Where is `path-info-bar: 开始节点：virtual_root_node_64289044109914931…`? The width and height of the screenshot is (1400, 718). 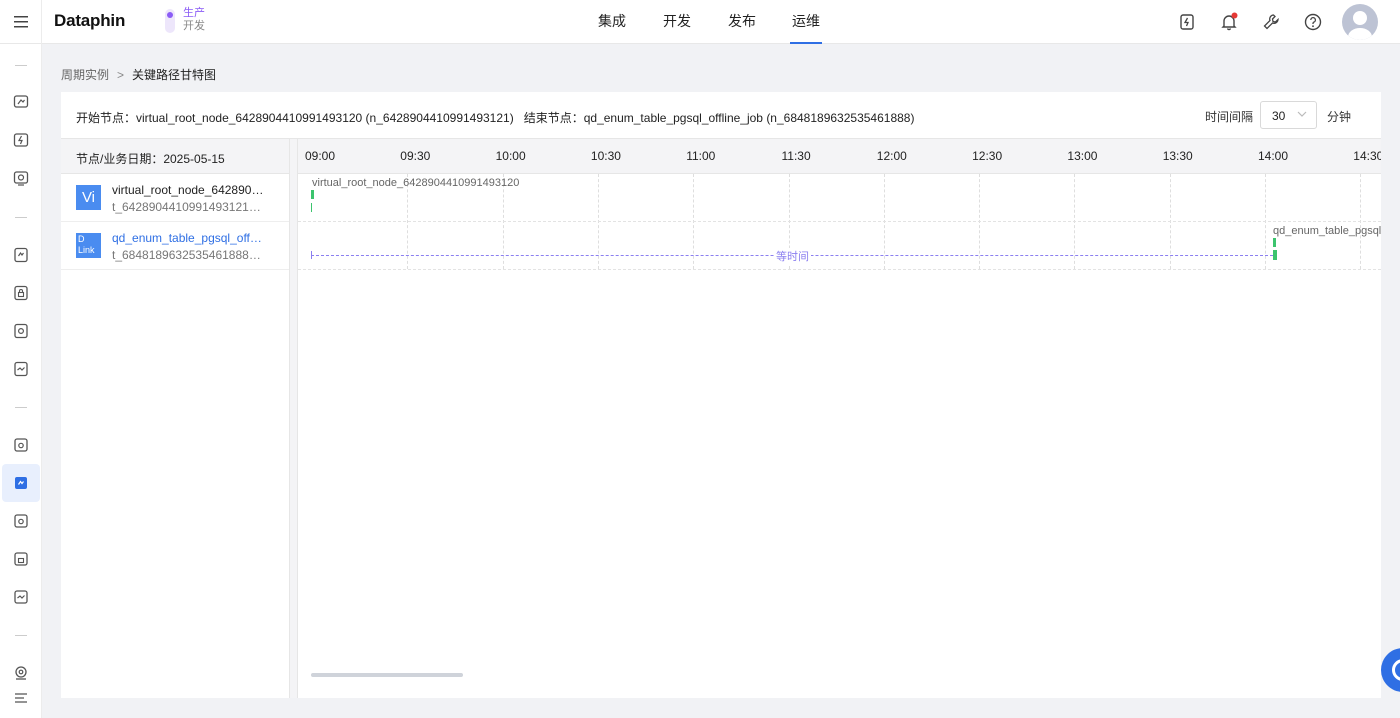
path-info-bar: 开始节点：virtual_root_node_64289044109914931… is located at coordinates (721, 115).